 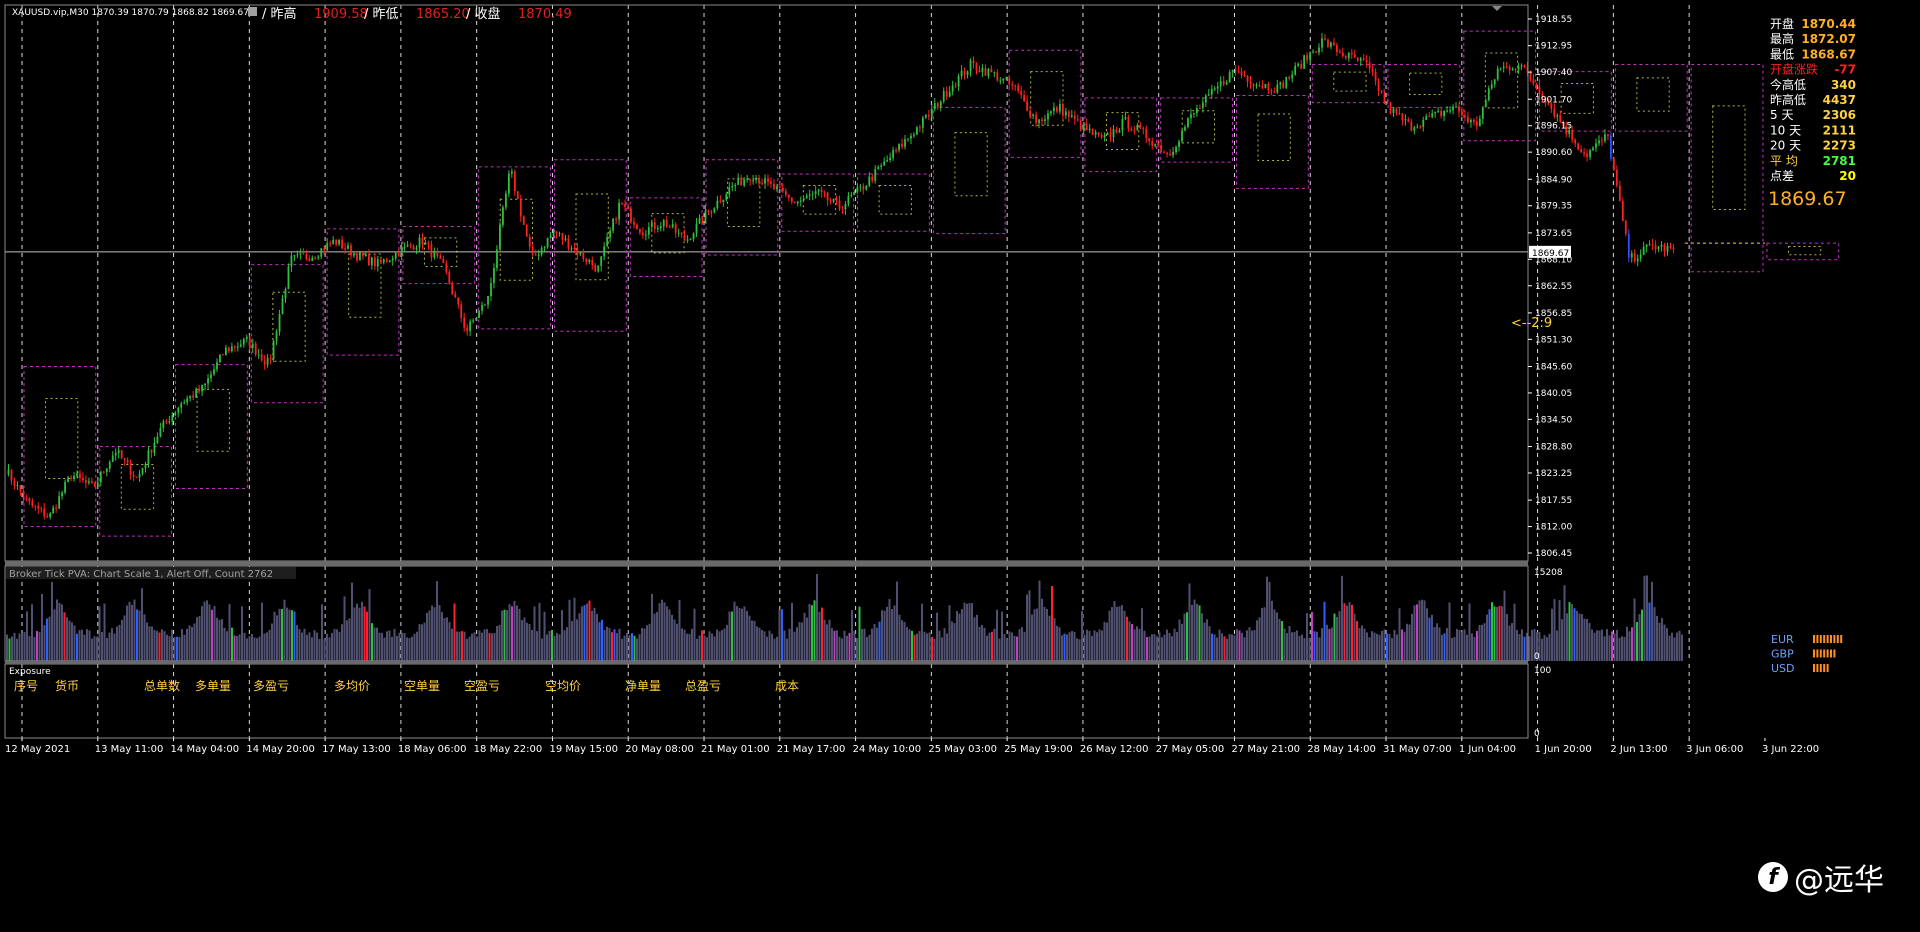 What do you see at coordinates (659, 749) in the screenshot?
I see `x-axis-tick-label: 20 May 08:00` at bounding box center [659, 749].